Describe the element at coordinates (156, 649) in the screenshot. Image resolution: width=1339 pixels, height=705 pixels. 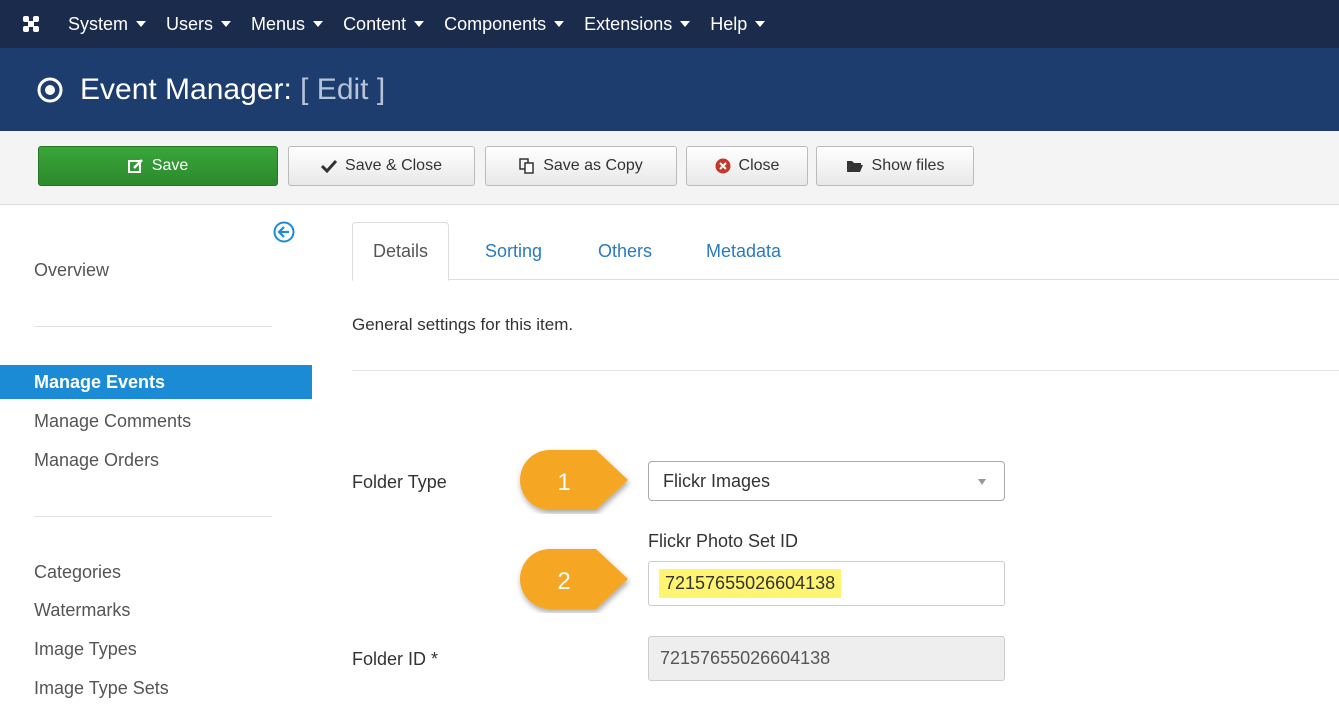
I see `sidebar-item-image-types: Image Types` at that location.